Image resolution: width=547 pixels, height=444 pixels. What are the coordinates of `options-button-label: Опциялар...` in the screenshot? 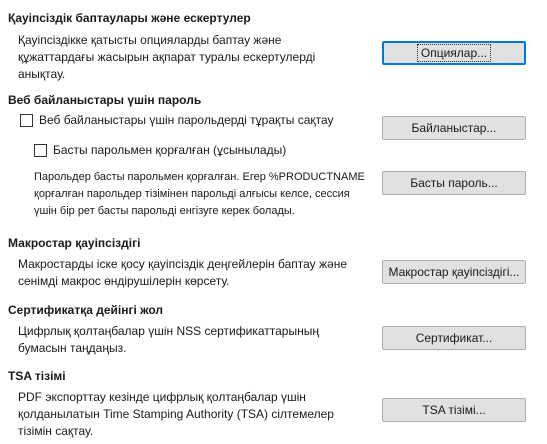 It's located at (454, 53).